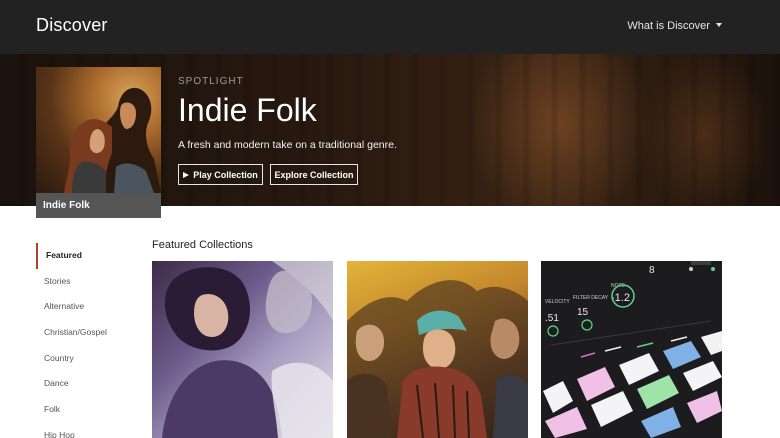  What do you see at coordinates (186, 174) in the screenshot?
I see `play-icon` at bounding box center [186, 174].